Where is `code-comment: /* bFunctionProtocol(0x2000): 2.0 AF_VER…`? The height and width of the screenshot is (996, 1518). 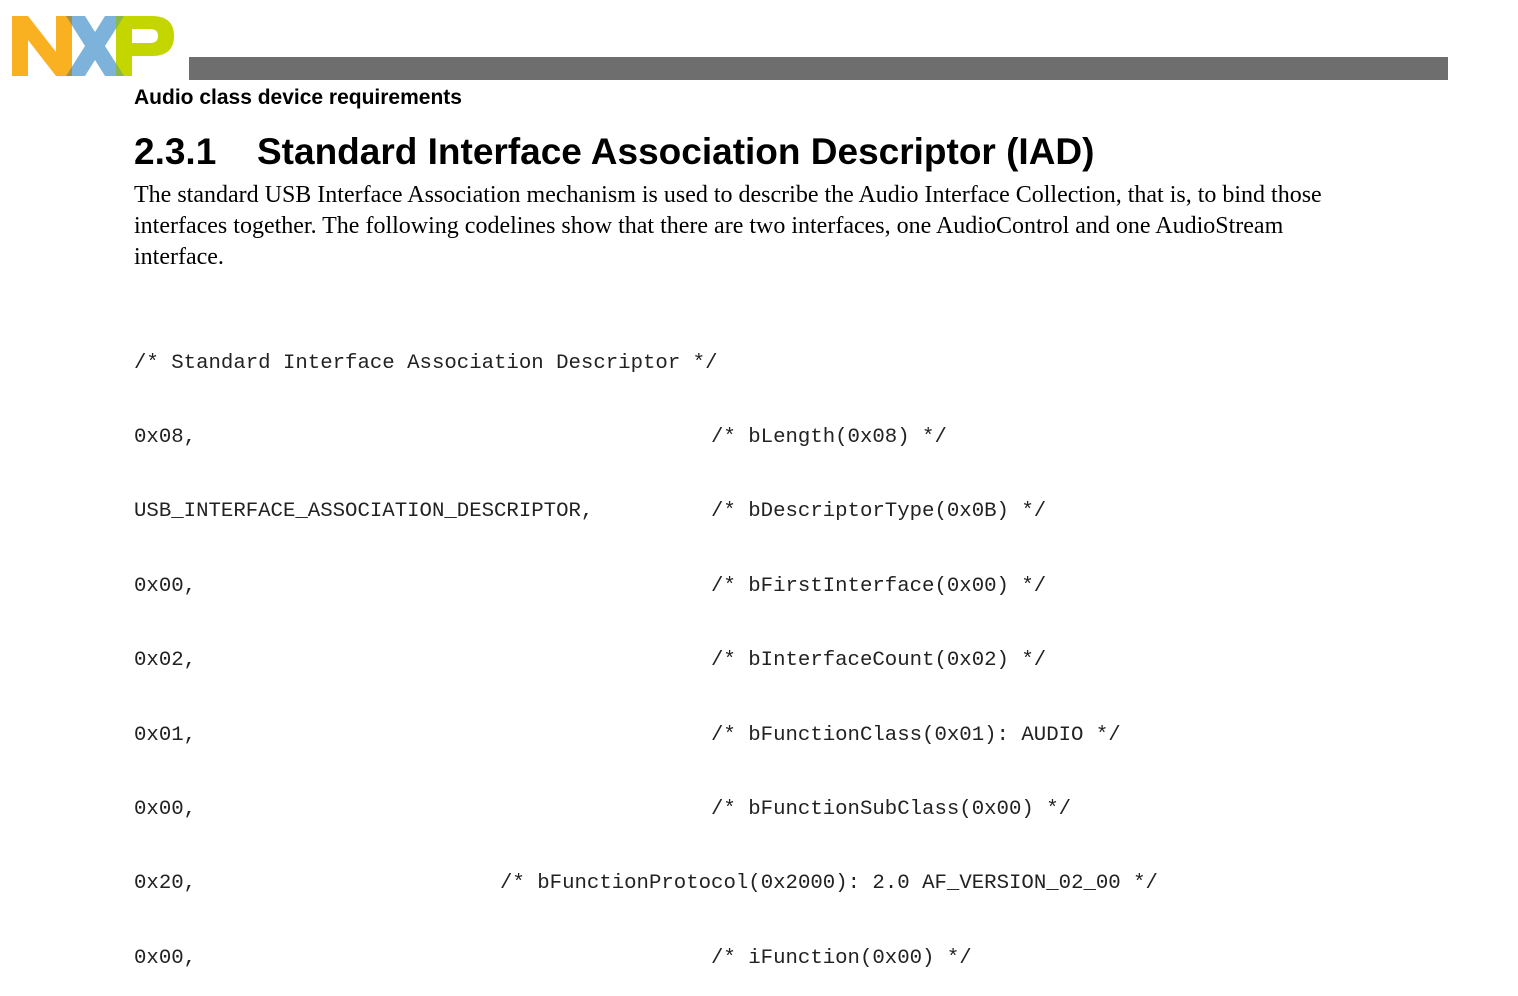 code-comment: /* bFunctionProtocol(0x2000): 2.0 AF_VER… is located at coordinates (829, 884).